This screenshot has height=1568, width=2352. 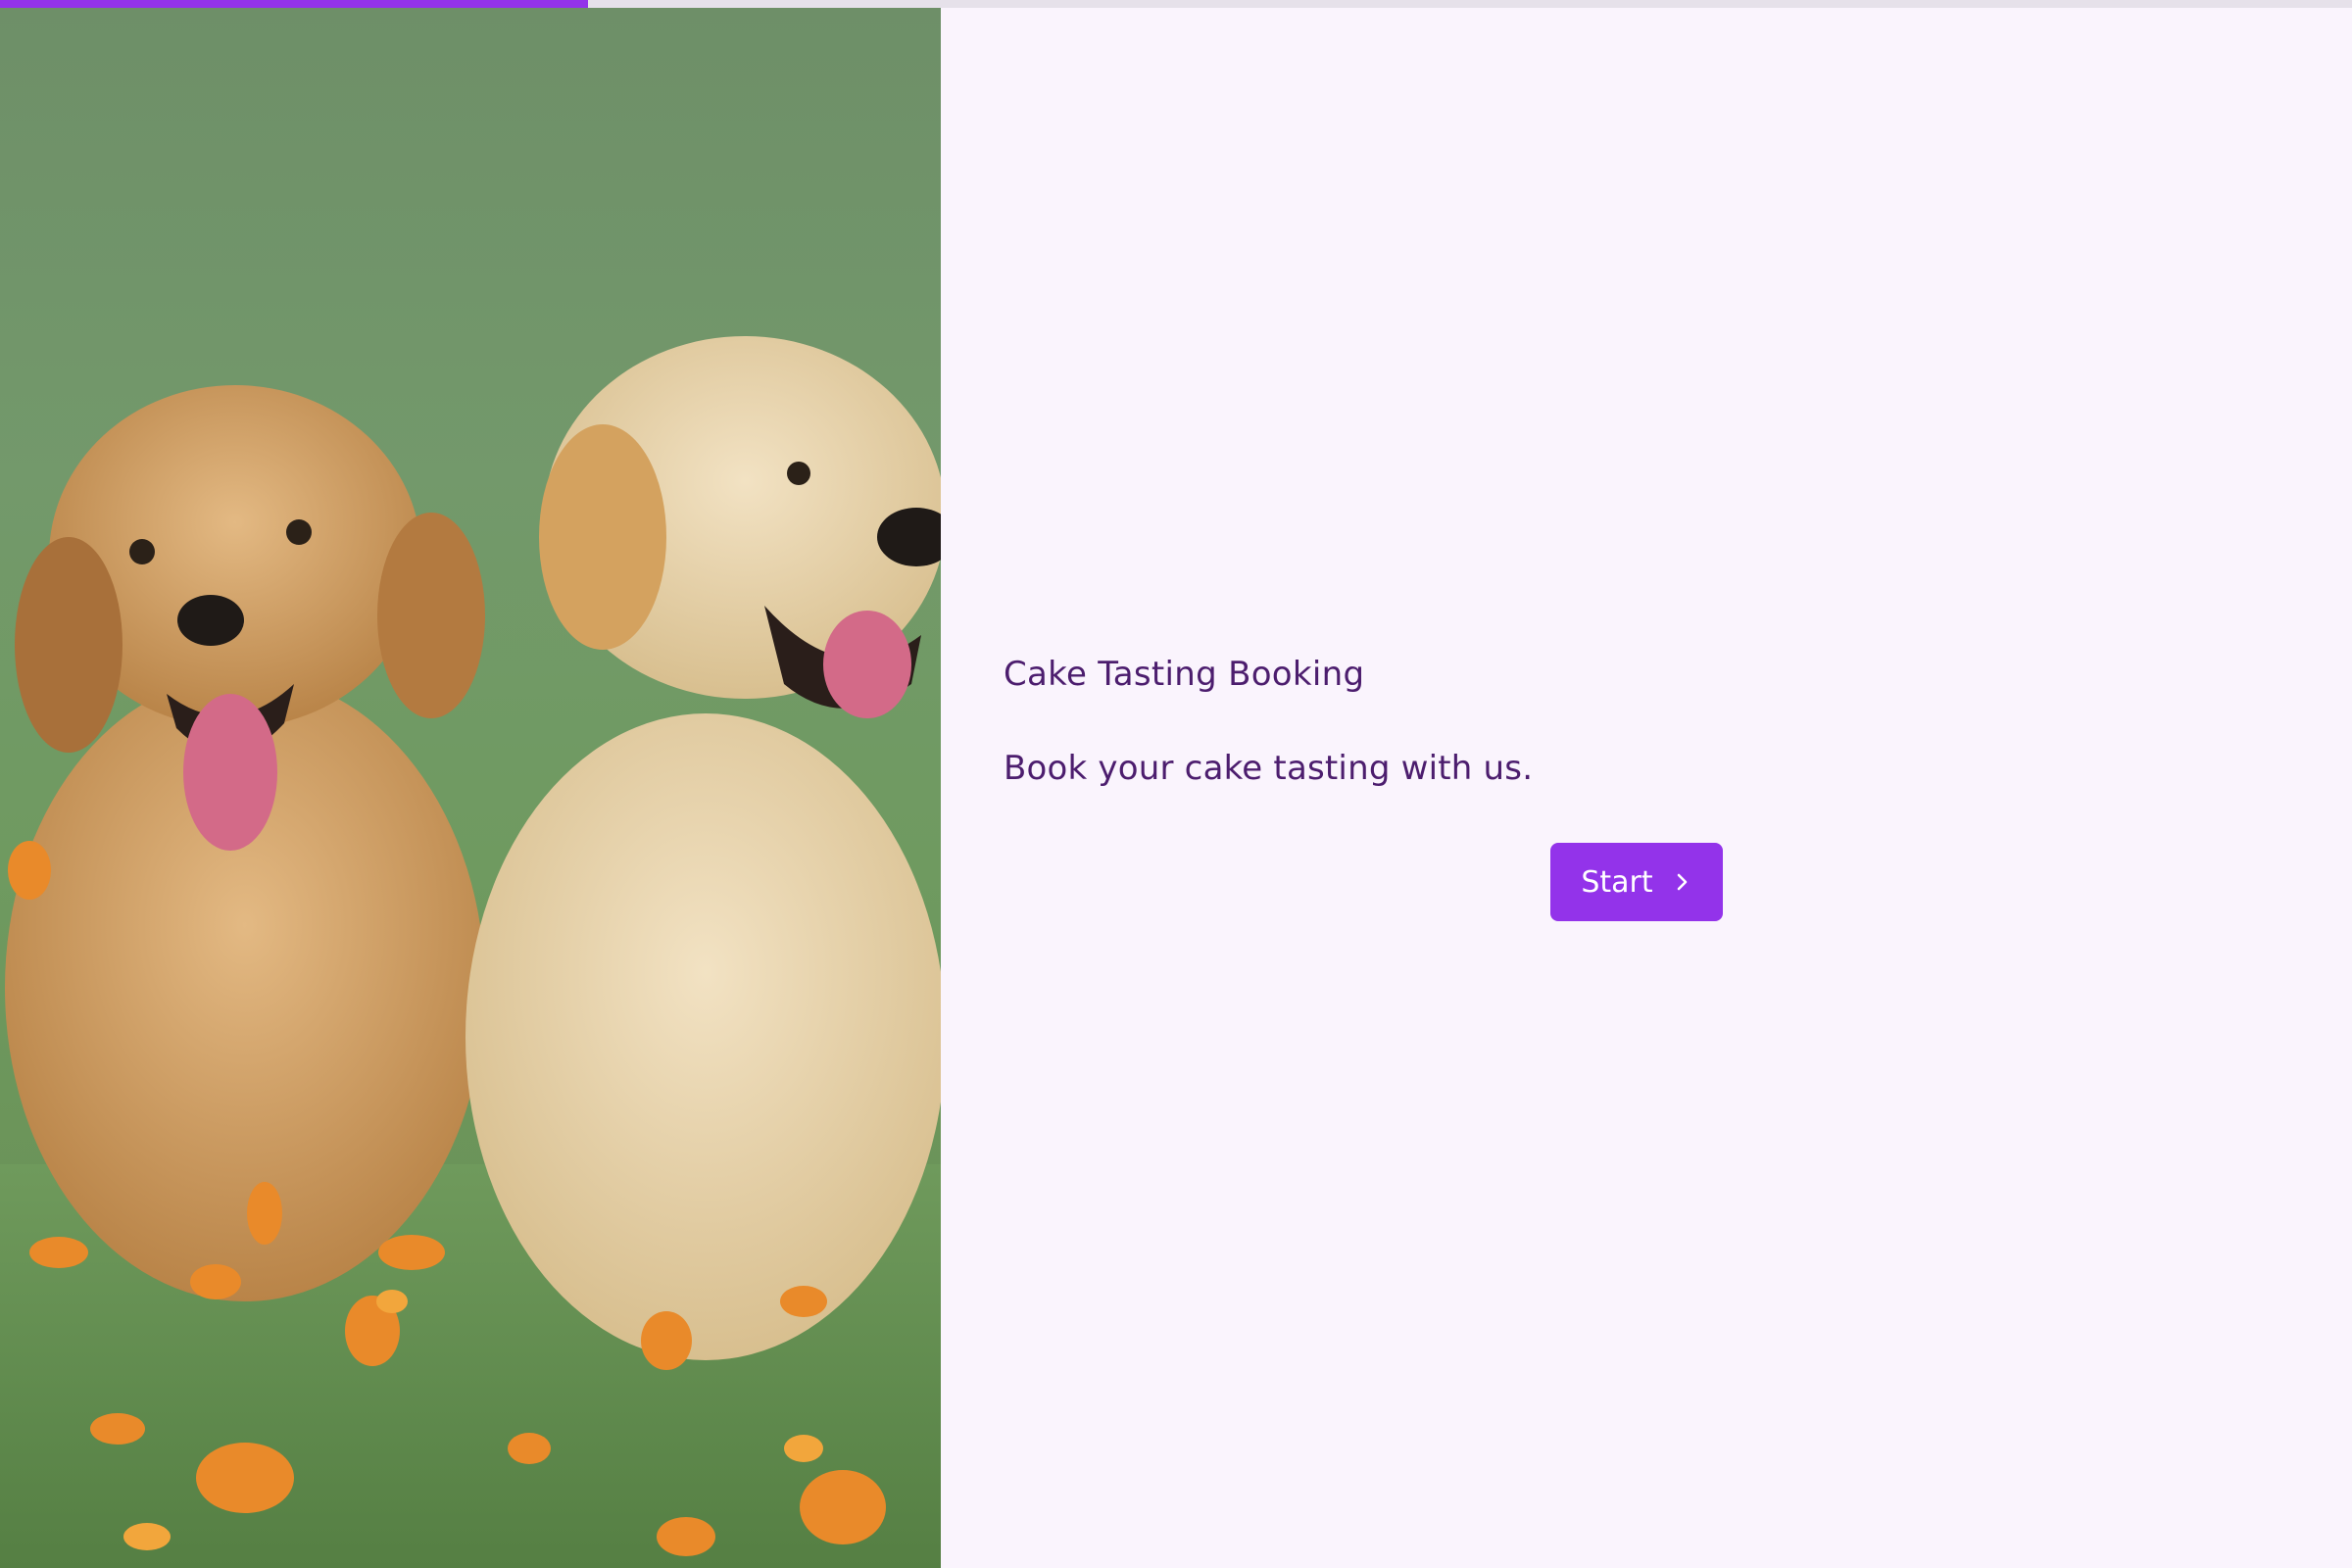 I want to click on chevron-right-icon, so click(x=1682, y=882).